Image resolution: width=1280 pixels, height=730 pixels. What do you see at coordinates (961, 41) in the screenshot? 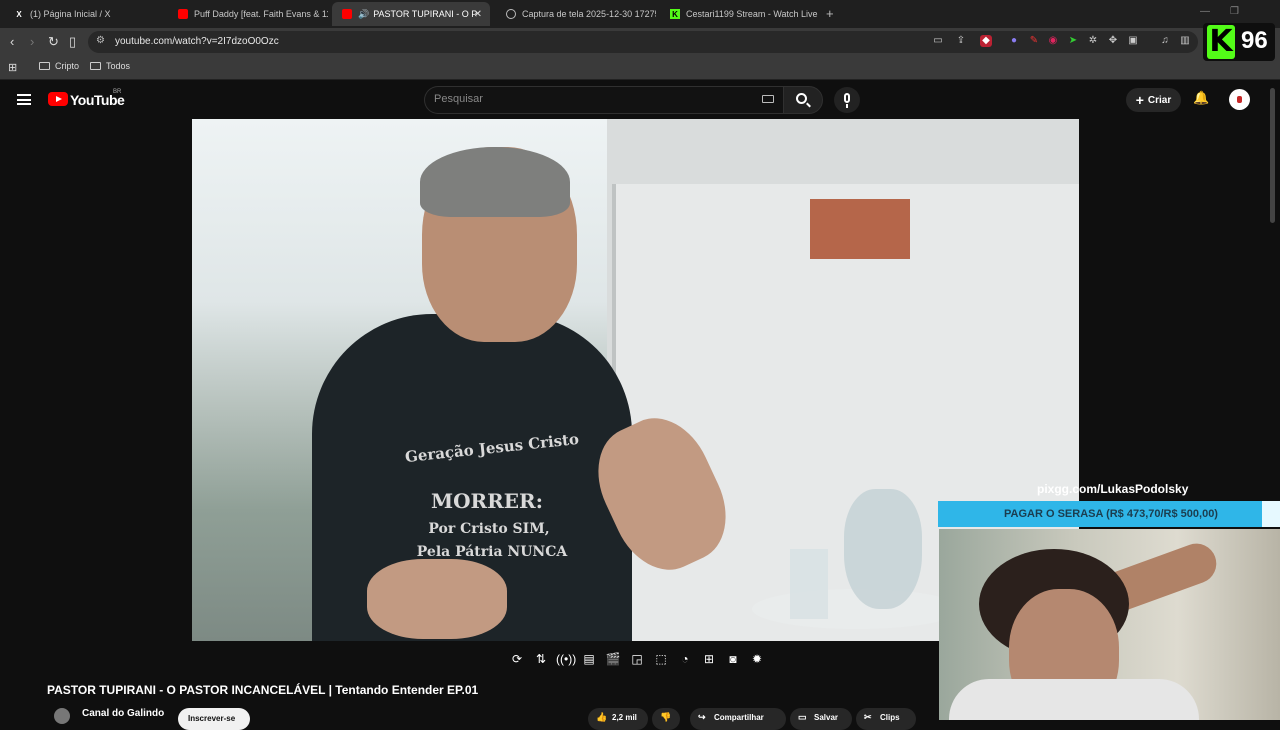
I see `share-icon: ⇪` at bounding box center [961, 41].